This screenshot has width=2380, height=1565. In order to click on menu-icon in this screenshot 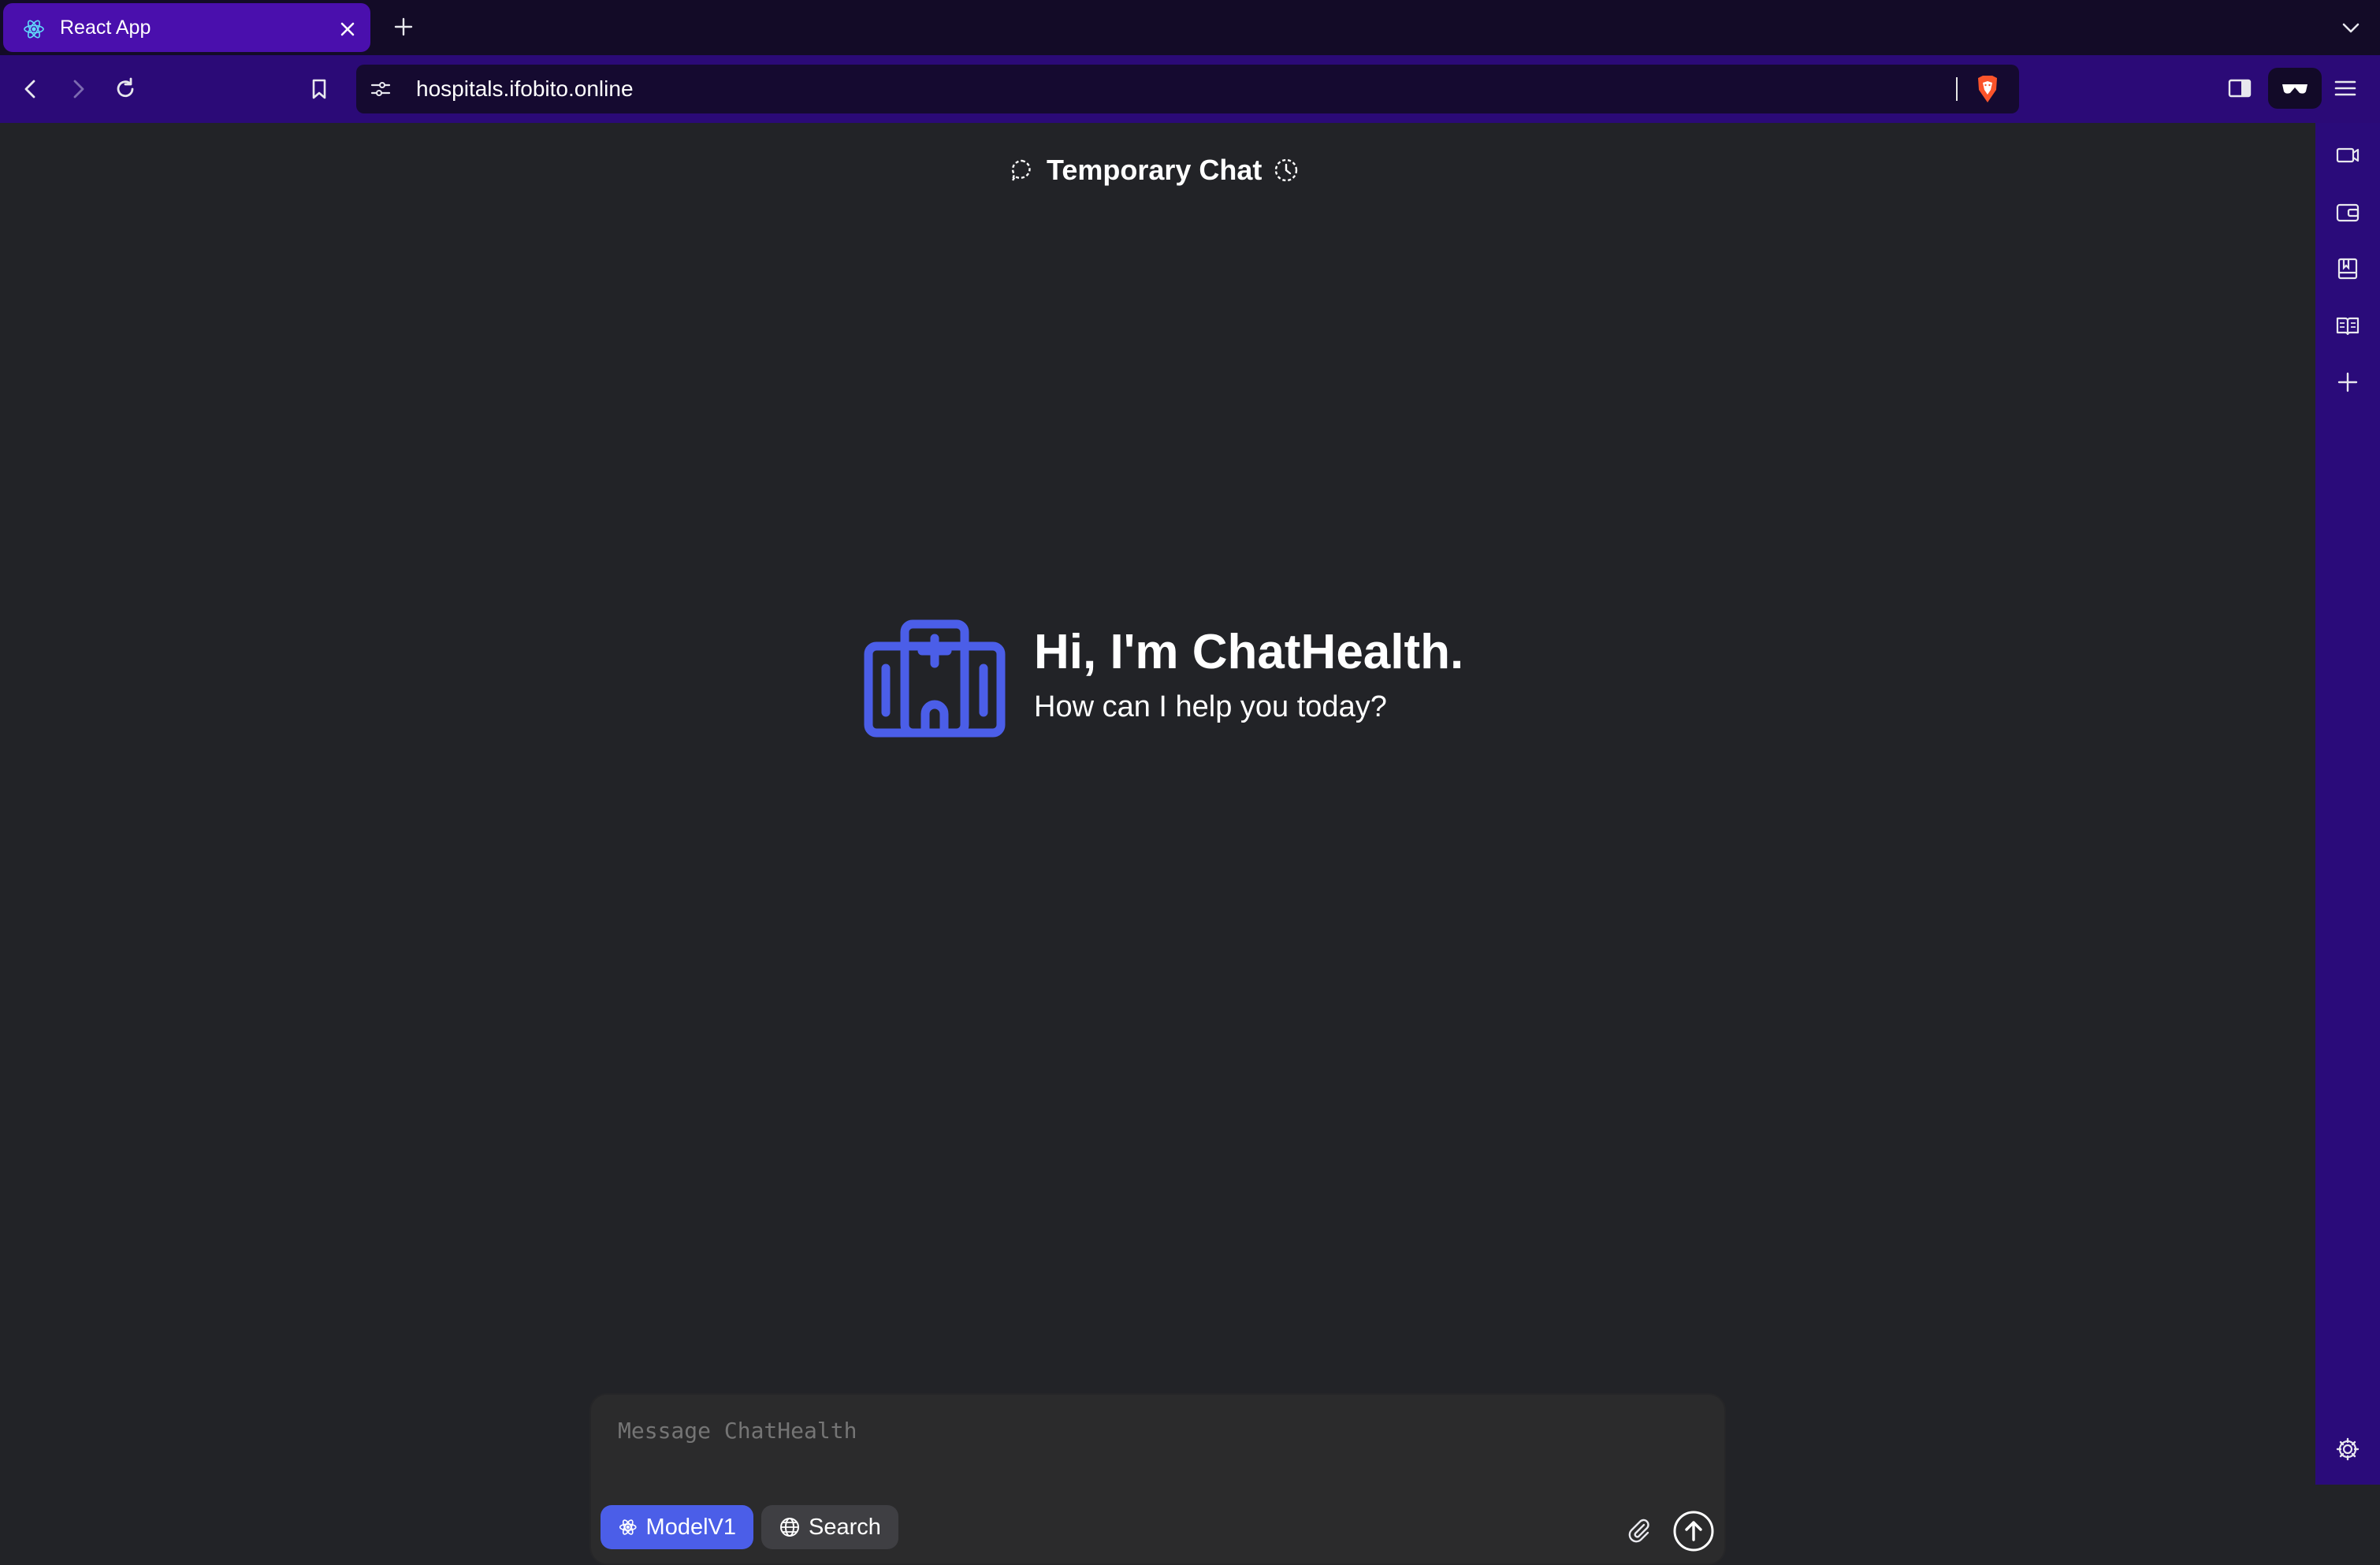, I will do `click(2345, 88)`.